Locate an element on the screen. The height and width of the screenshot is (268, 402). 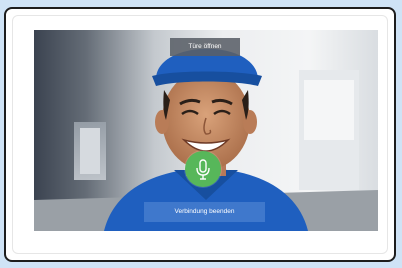
open-door-button: Türe öffnen is located at coordinates (205, 47).